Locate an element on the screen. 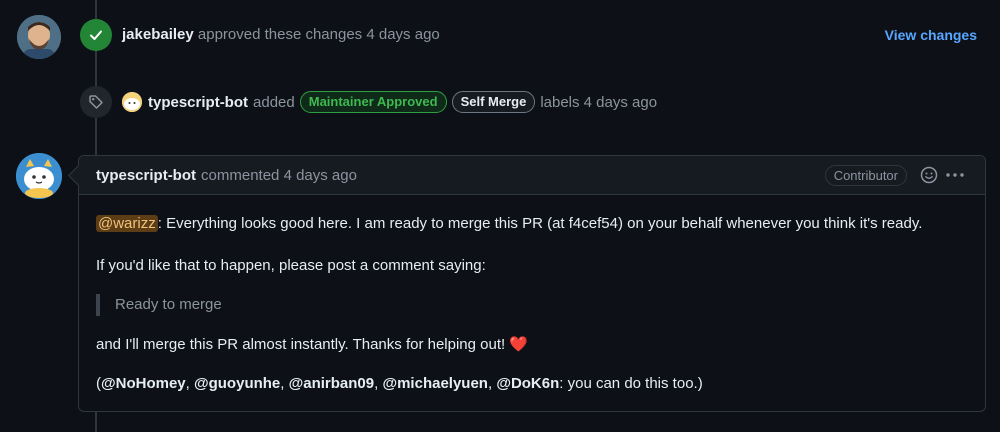 Image resolution: width=1000 pixels, height=432 pixels. label-event-badge is located at coordinates (96, 102).